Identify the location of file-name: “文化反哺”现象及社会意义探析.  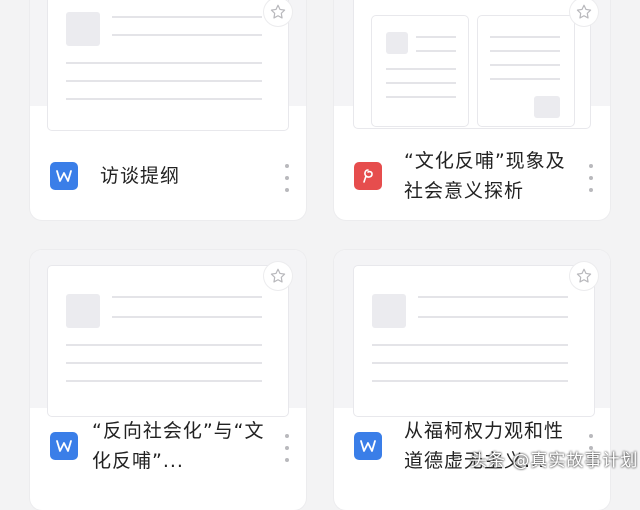
(490, 176).